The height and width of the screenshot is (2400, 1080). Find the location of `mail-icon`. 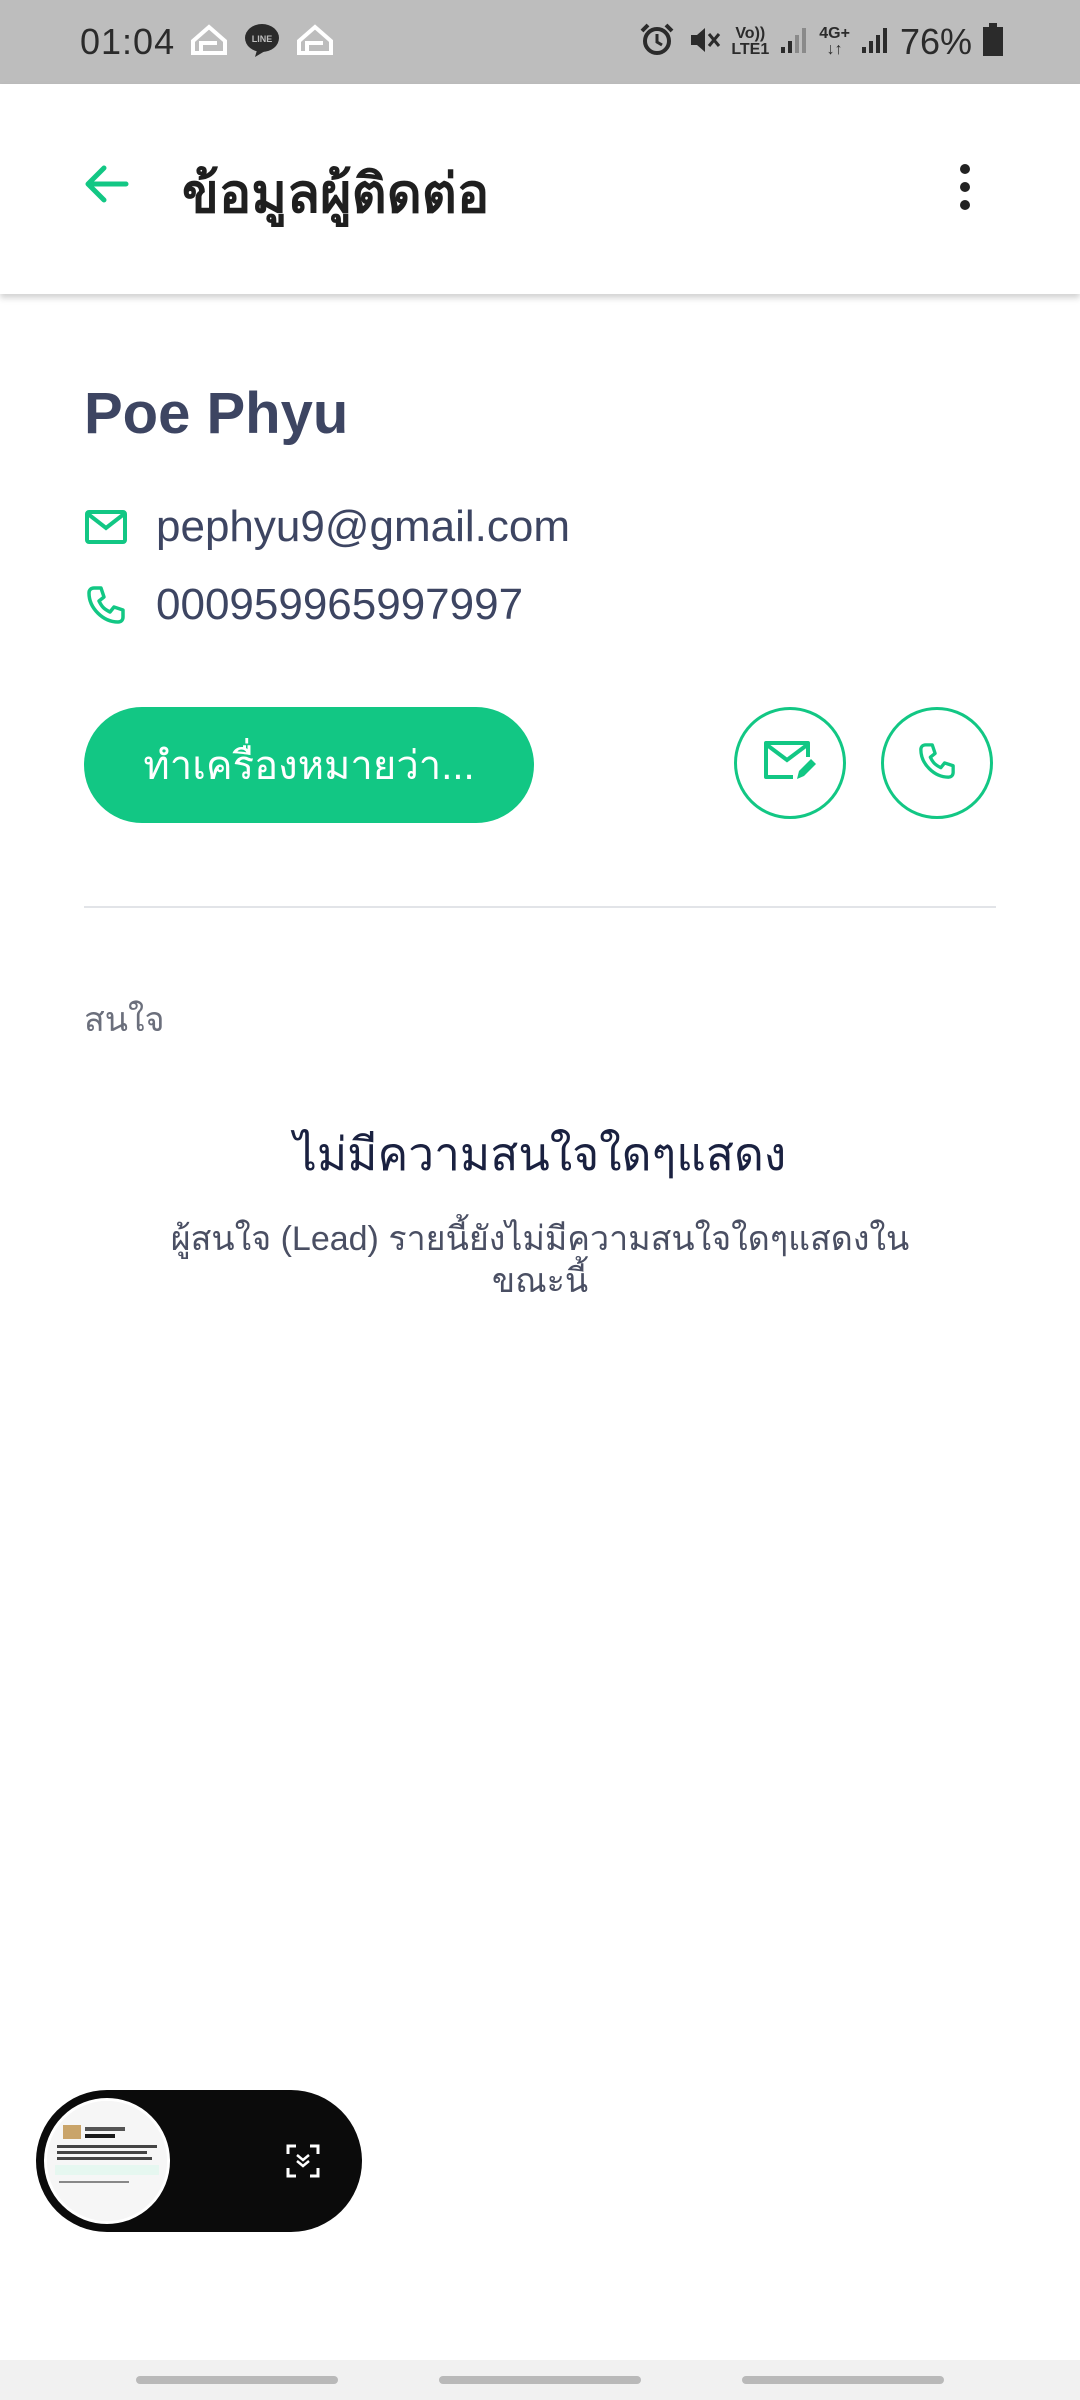

mail-icon is located at coordinates (106, 527).